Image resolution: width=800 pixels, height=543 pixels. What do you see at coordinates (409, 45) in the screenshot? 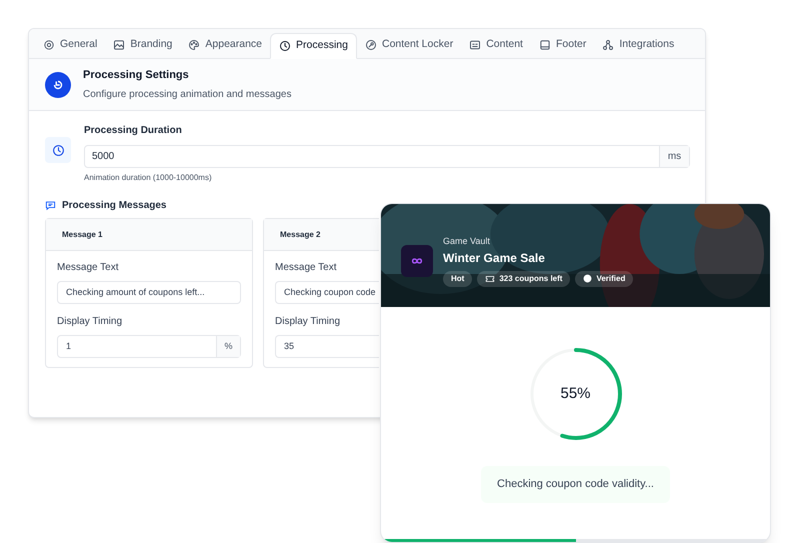
I see `tab: Content Locker` at bounding box center [409, 45].